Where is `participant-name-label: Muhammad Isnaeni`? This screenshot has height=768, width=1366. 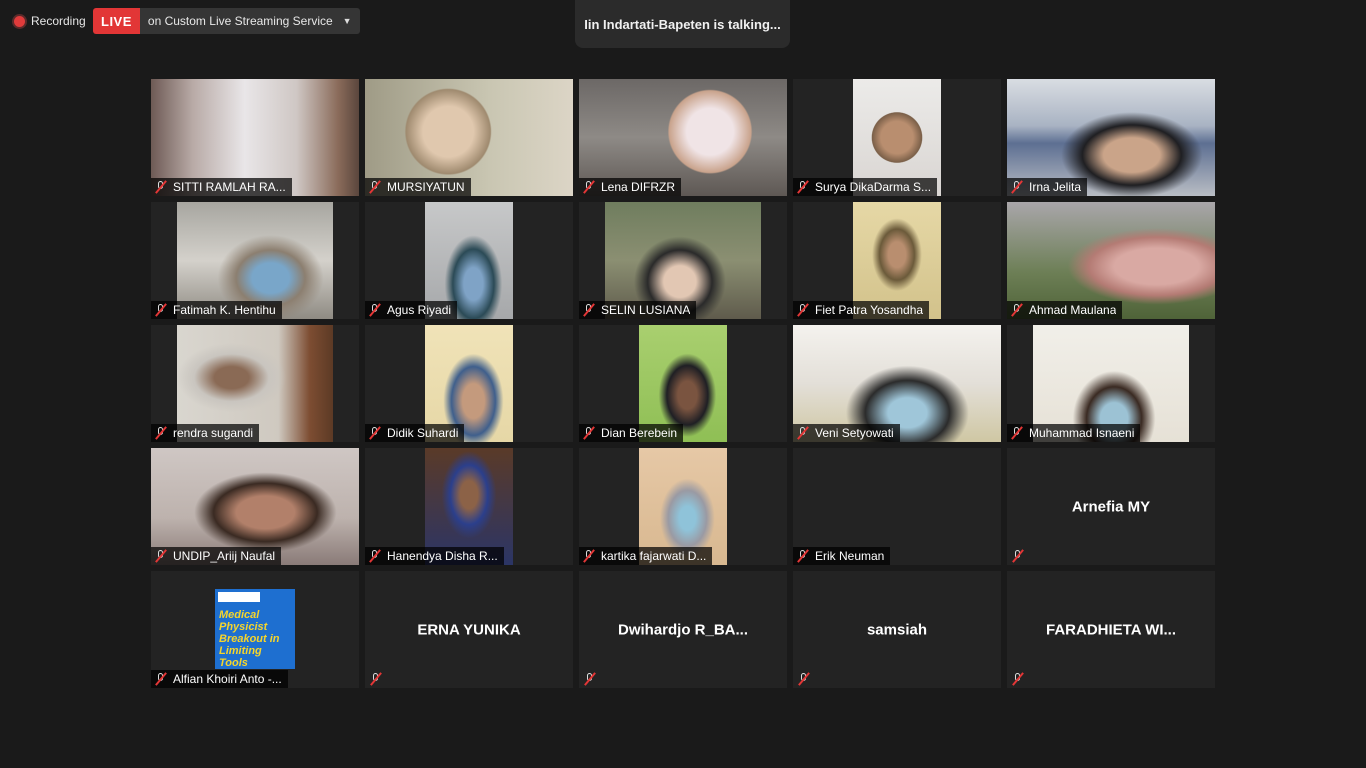 participant-name-label: Muhammad Isnaeni is located at coordinates (1074, 433).